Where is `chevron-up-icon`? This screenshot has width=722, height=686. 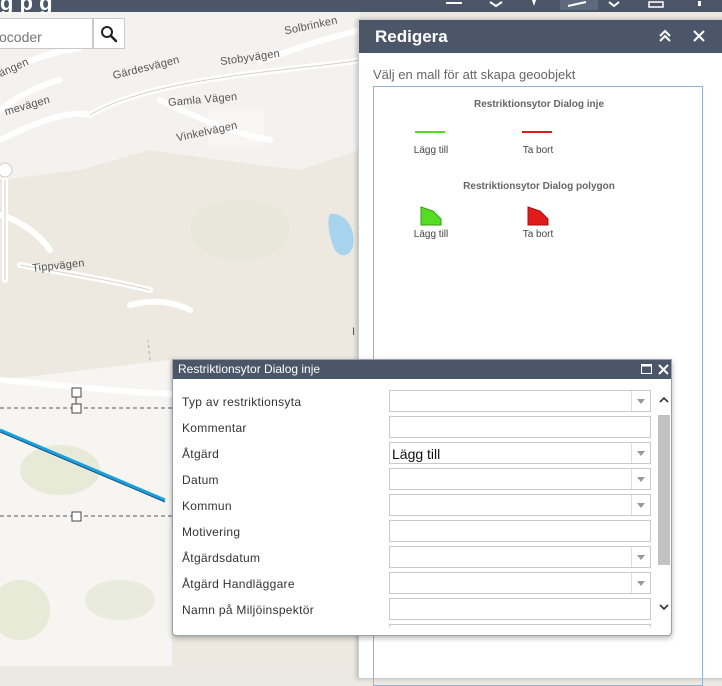
chevron-up-icon is located at coordinates (664, 399).